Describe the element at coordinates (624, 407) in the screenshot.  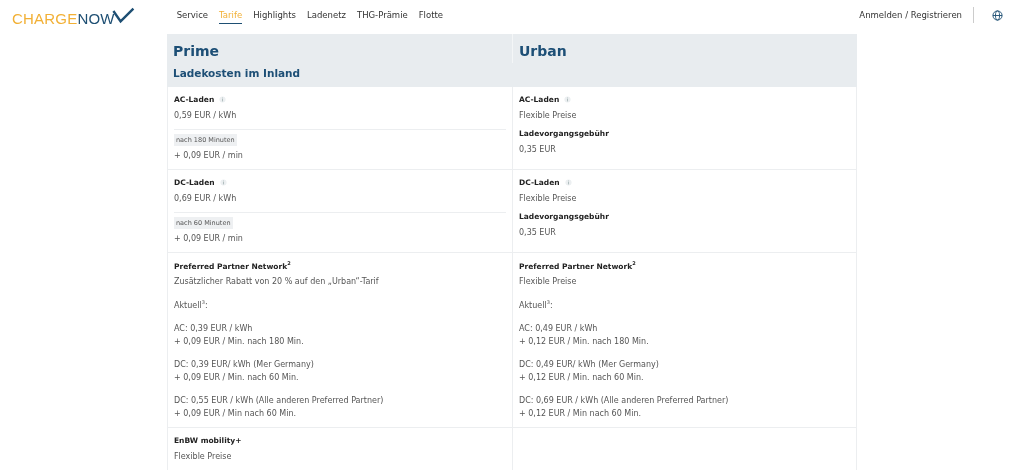
I see `price-text: DC: 0,69 EUR / kWh (Alle anderen Preferred Partner) + 0,12 EUR / Min nach 60 Min.` at that location.